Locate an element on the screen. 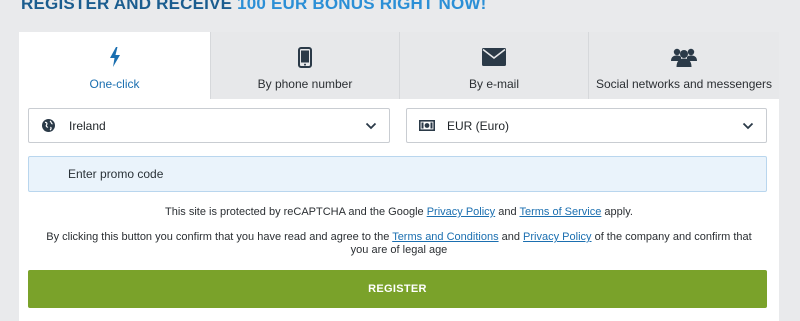  tab-email: By e-mail is located at coordinates (493, 65).